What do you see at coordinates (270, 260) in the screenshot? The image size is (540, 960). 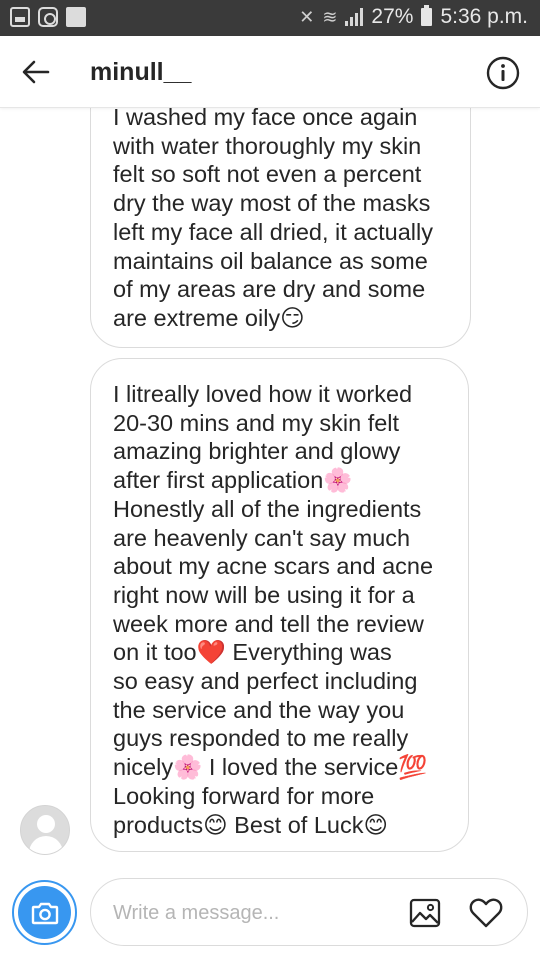 I see `message-line: maintains oil balance as some` at bounding box center [270, 260].